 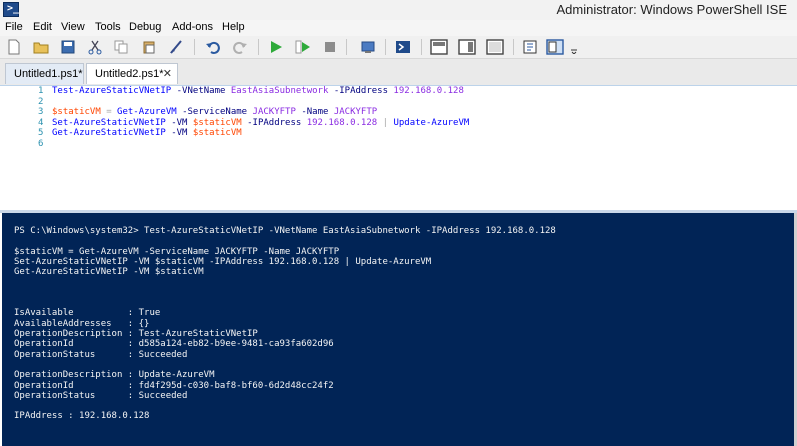 I want to click on tab-untitled1: Untitled1.ps1*, so click(x=44, y=73).